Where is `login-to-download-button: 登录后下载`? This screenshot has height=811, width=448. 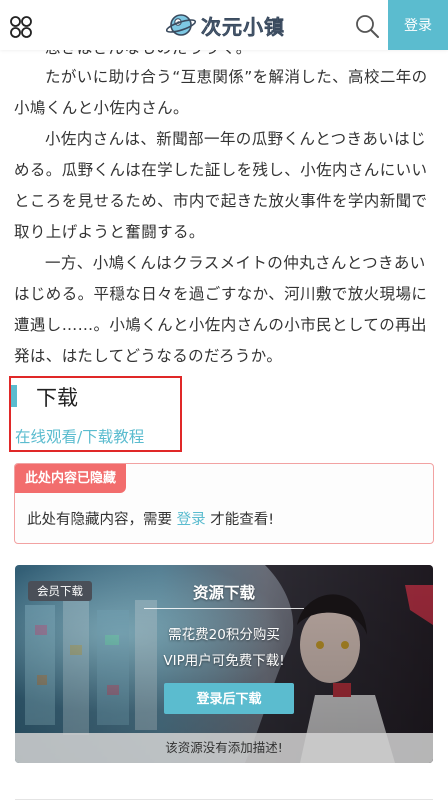 login-to-download-button: 登录后下载 is located at coordinates (229, 698).